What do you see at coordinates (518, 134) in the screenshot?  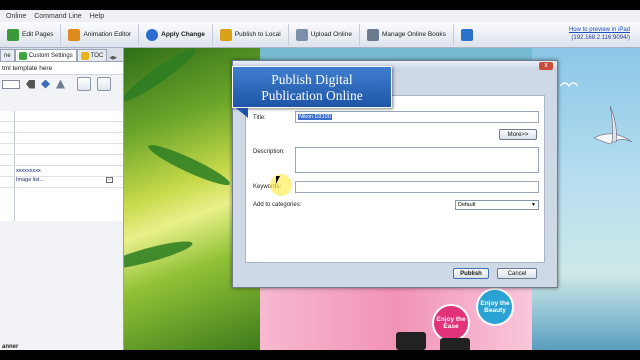 I see `more-button: More>>` at bounding box center [518, 134].